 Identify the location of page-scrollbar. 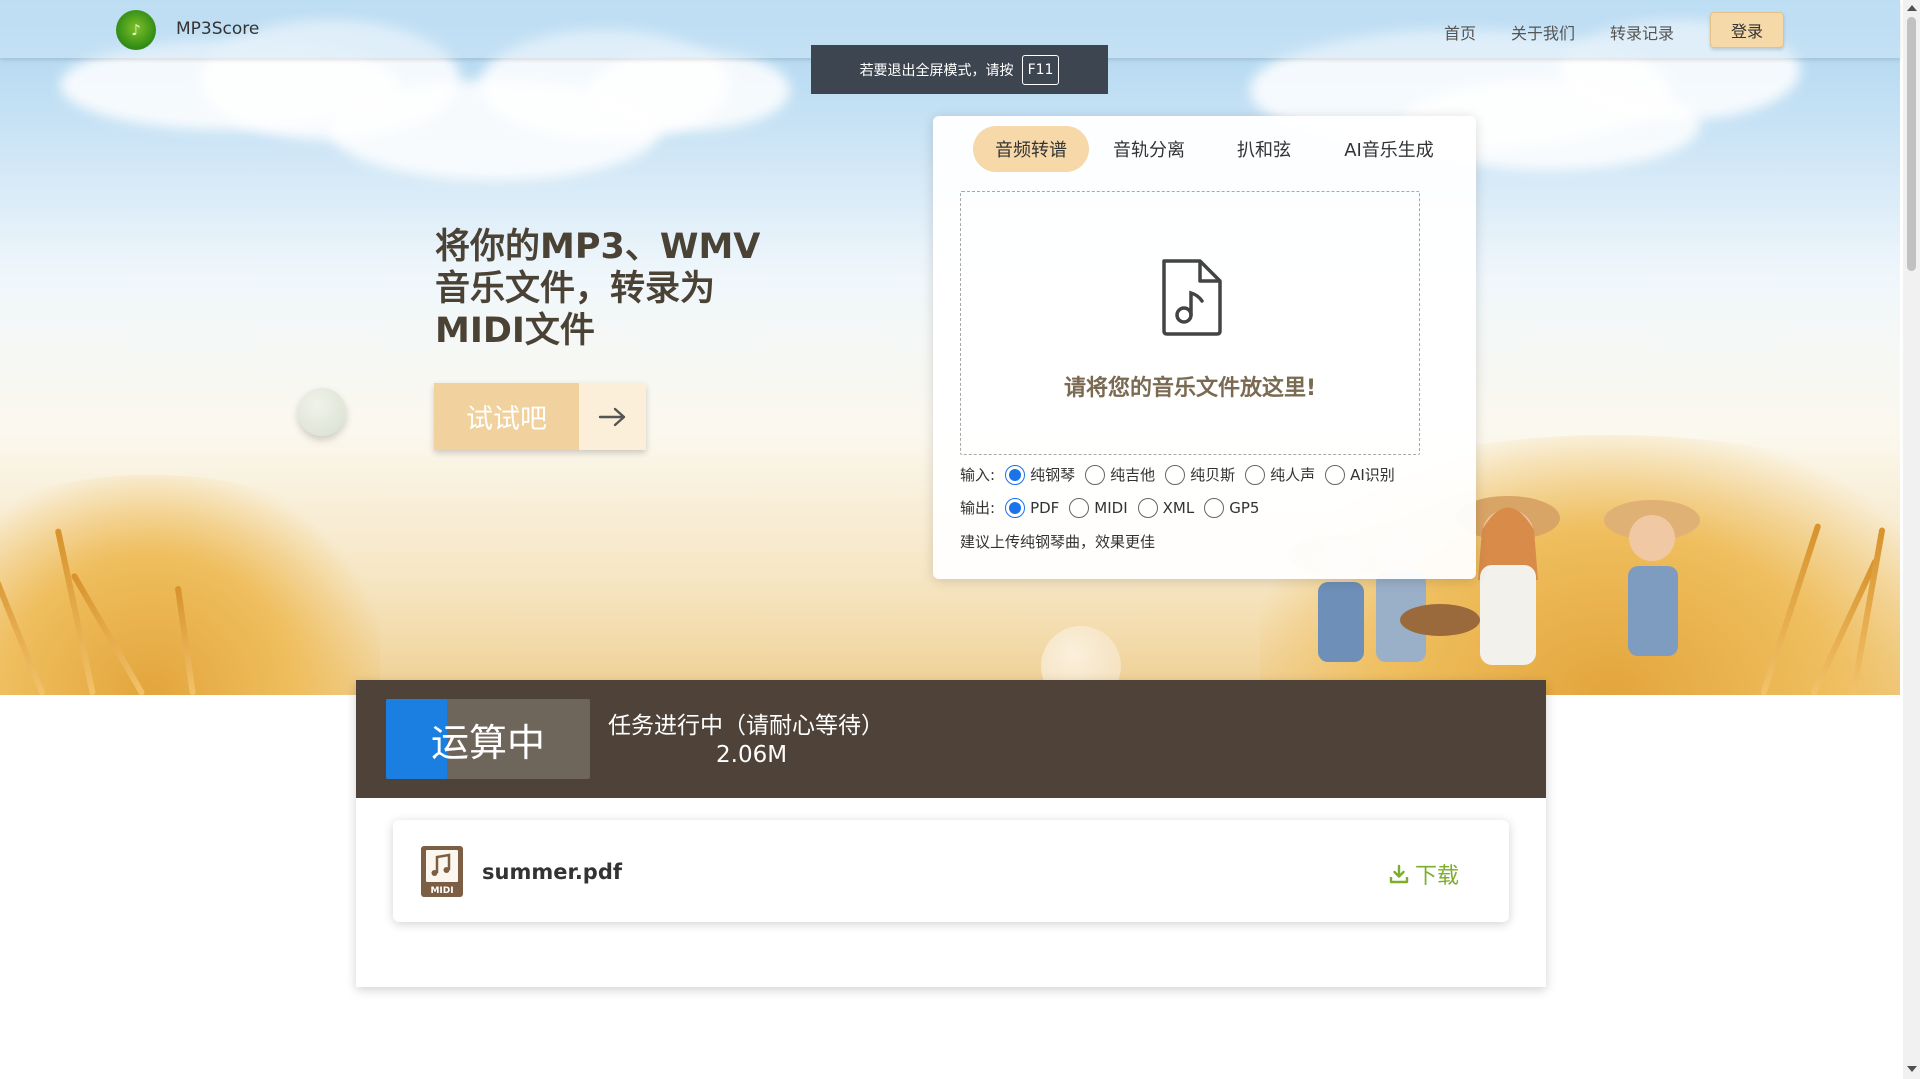
(1911, 539).